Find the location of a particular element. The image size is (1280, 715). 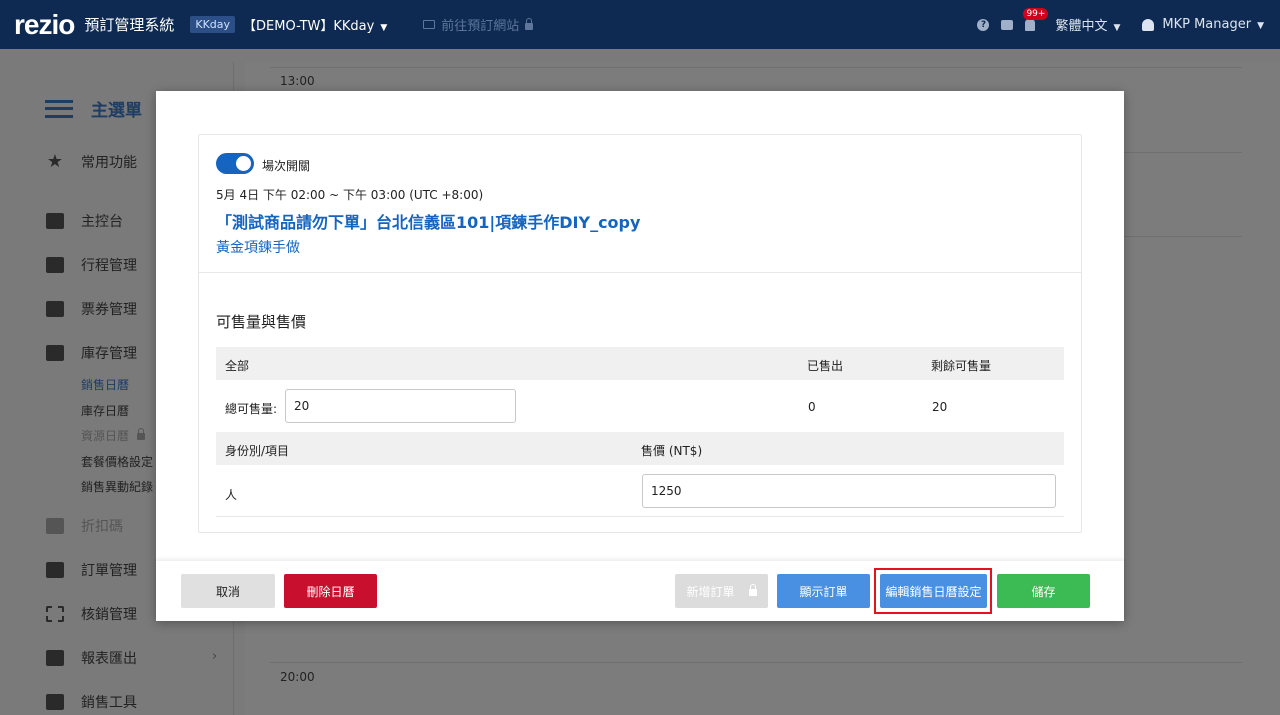

product-package-link: 黃金項鍊手做 is located at coordinates (258, 247).